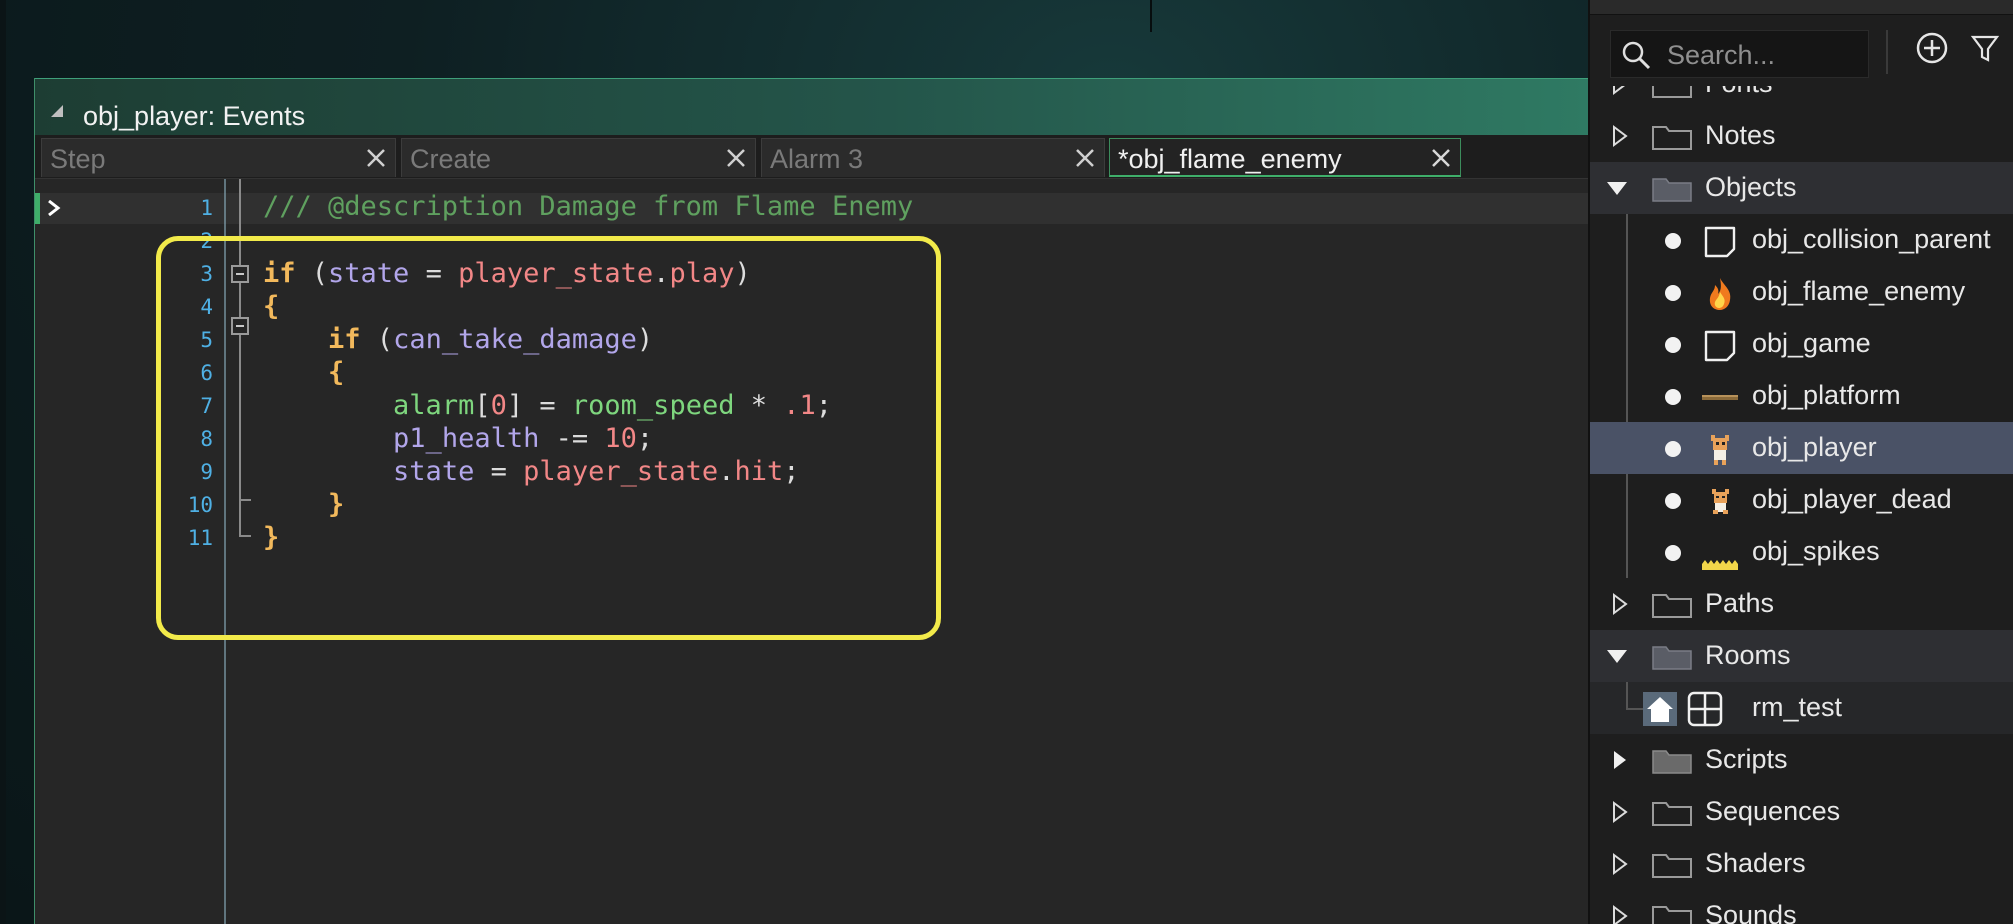  What do you see at coordinates (1801, 656) in the screenshot?
I see `tree-item-rooms: Rooms` at bounding box center [1801, 656].